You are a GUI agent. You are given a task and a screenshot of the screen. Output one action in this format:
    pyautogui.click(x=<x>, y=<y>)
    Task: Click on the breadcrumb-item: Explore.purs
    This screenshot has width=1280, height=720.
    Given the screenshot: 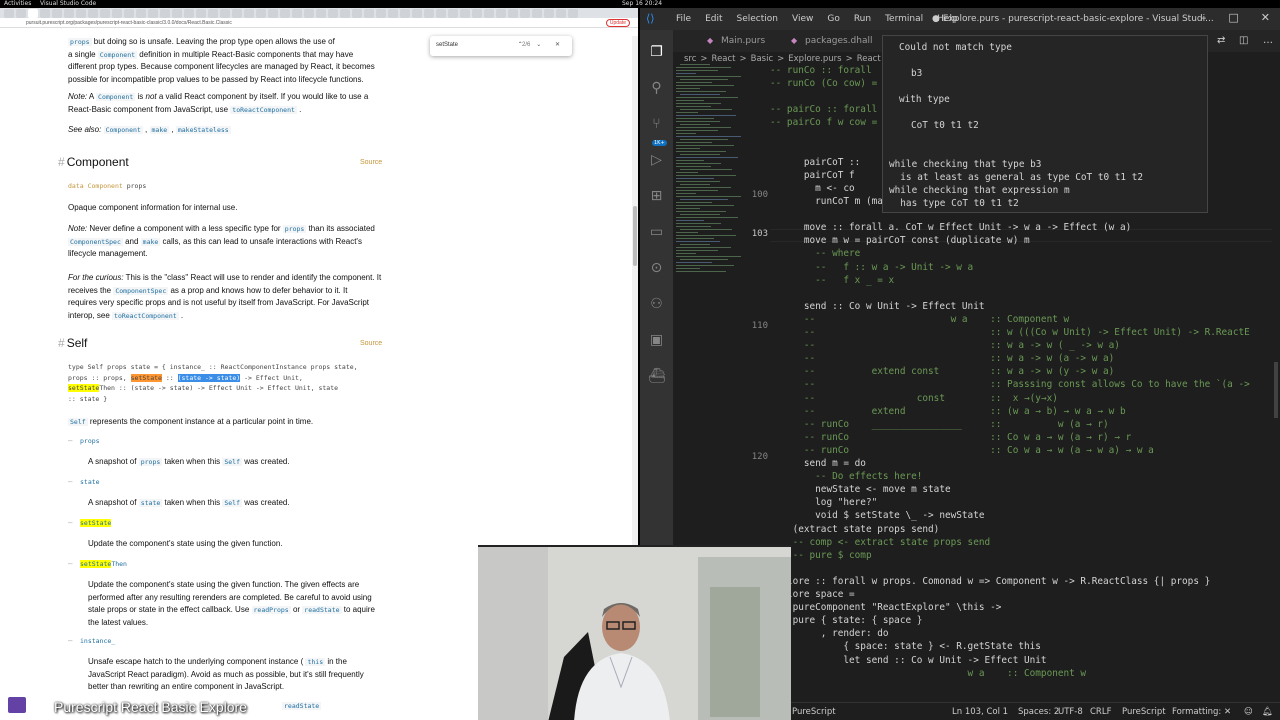 What is the action you would take?
    pyautogui.click(x=814, y=59)
    